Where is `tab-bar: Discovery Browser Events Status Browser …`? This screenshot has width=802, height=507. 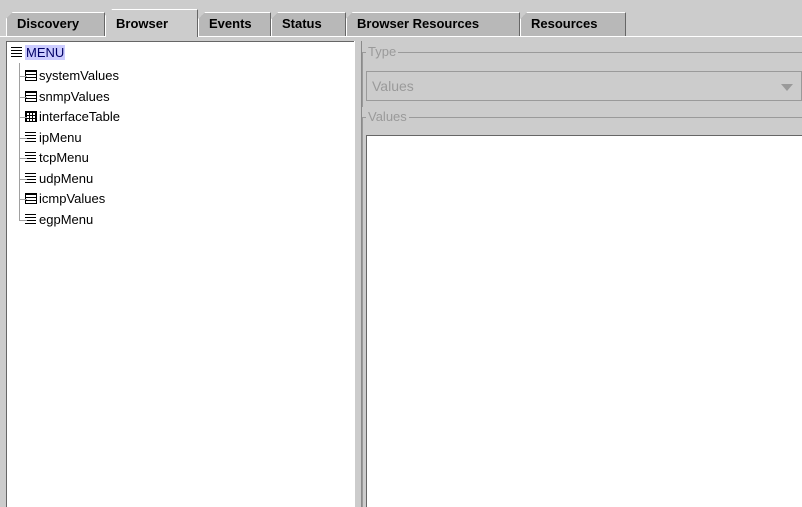
tab-bar: Discovery Browser Events Status Browser … is located at coordinates (401, 19).